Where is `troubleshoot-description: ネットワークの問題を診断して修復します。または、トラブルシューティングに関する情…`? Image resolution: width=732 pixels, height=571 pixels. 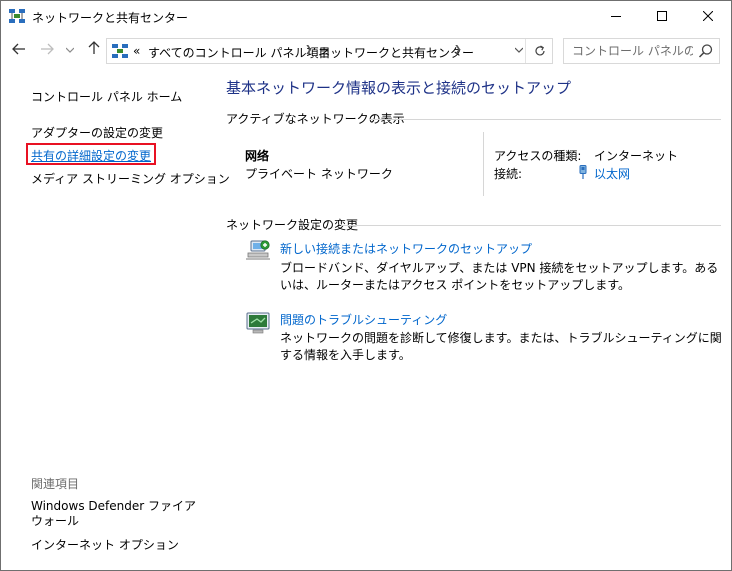
troubleshoot-description: ネットワークの問題を診断して修復します。または、トラブルシューティングに関する情… is located at coordinates (501, 346).